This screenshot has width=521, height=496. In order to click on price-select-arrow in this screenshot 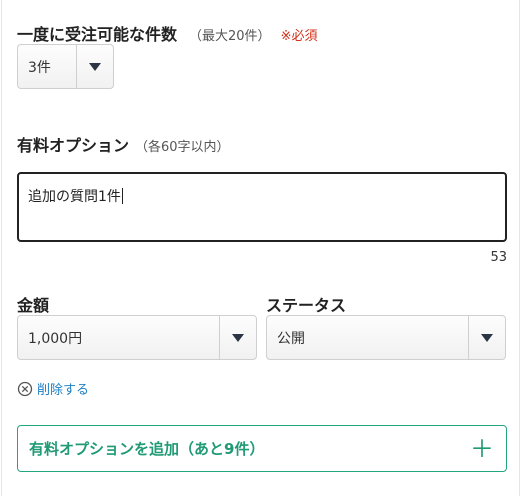, I will do `click(237, 337)`.